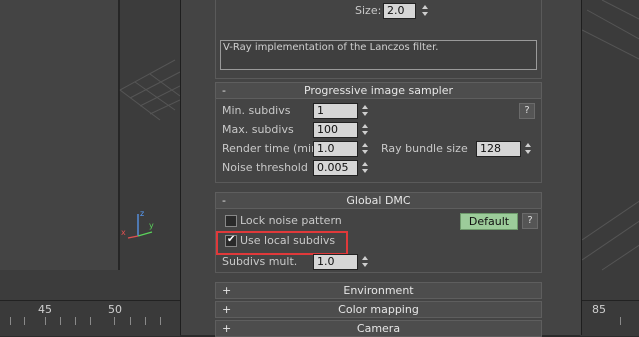 The width and height of the screenshot is (639, 337). Describe the element at coordinates (260, 261) in the screenshot. I see `subdivs-mult-label: Subdivs mult.` at that location.